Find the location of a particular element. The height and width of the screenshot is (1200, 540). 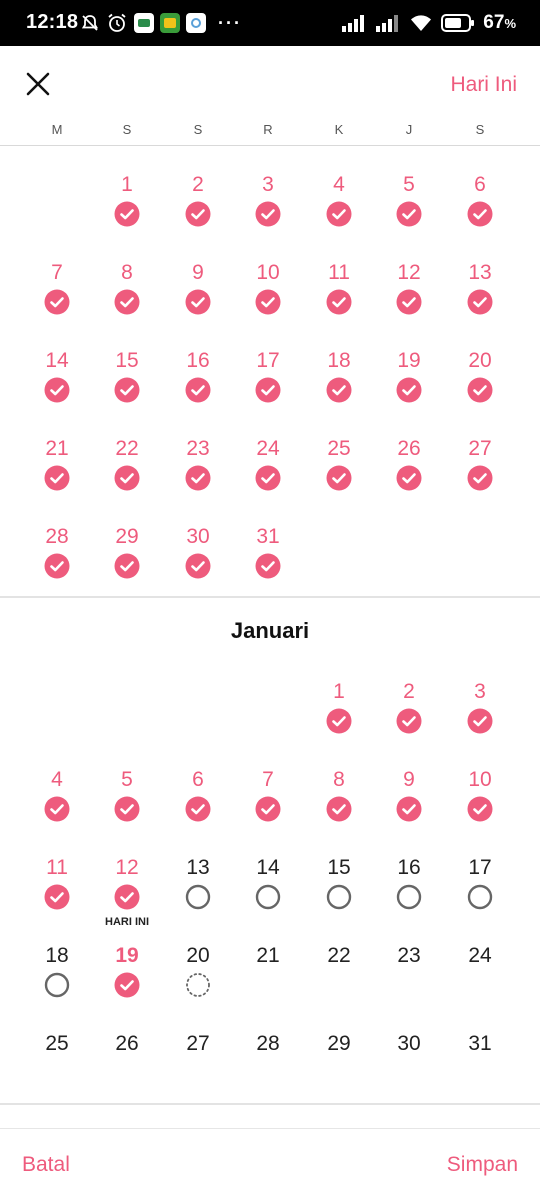

day-number: 28 is located at coordinates (57, 536).